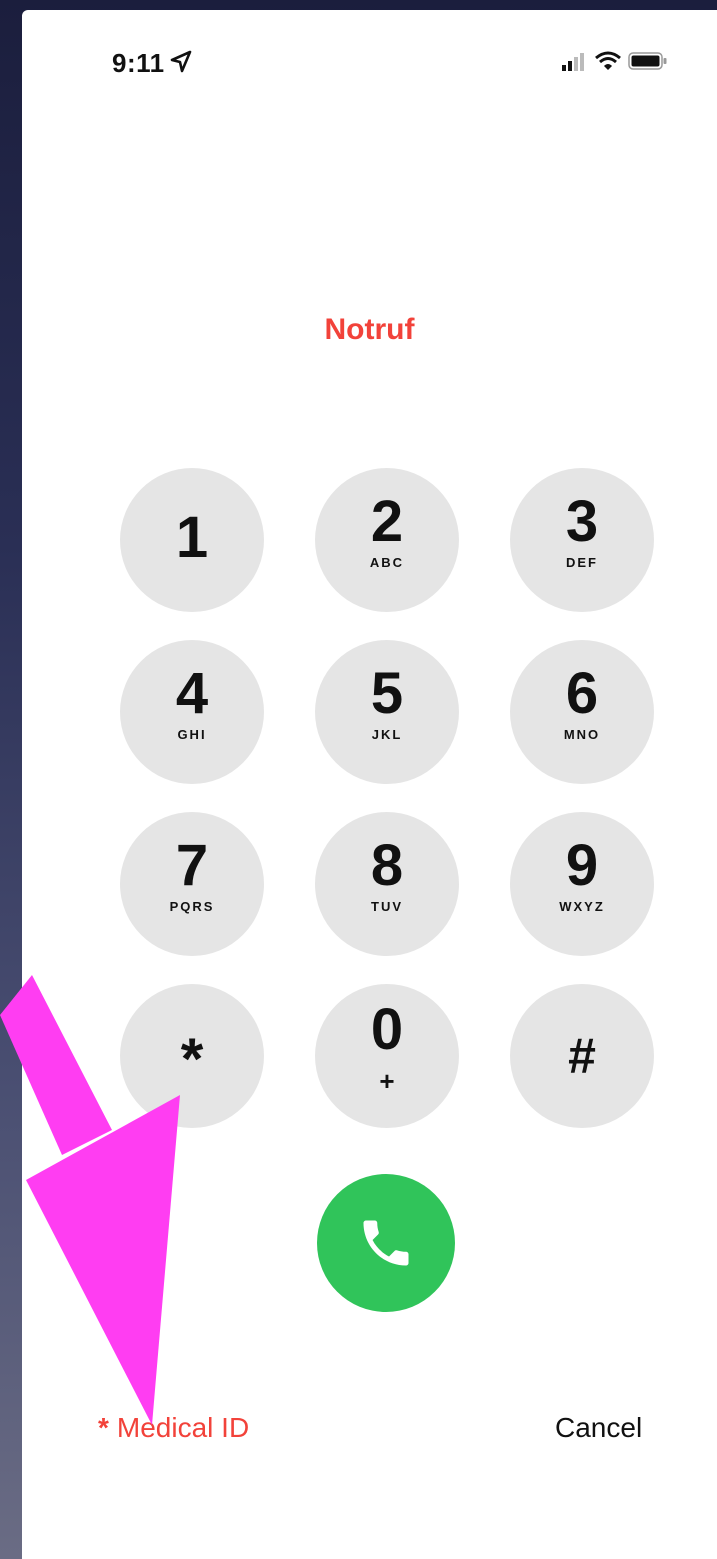 The width and height of the screenshot is (717, 1559). I want to click on keypad-key-0: 0 +, so click(387, 1056).